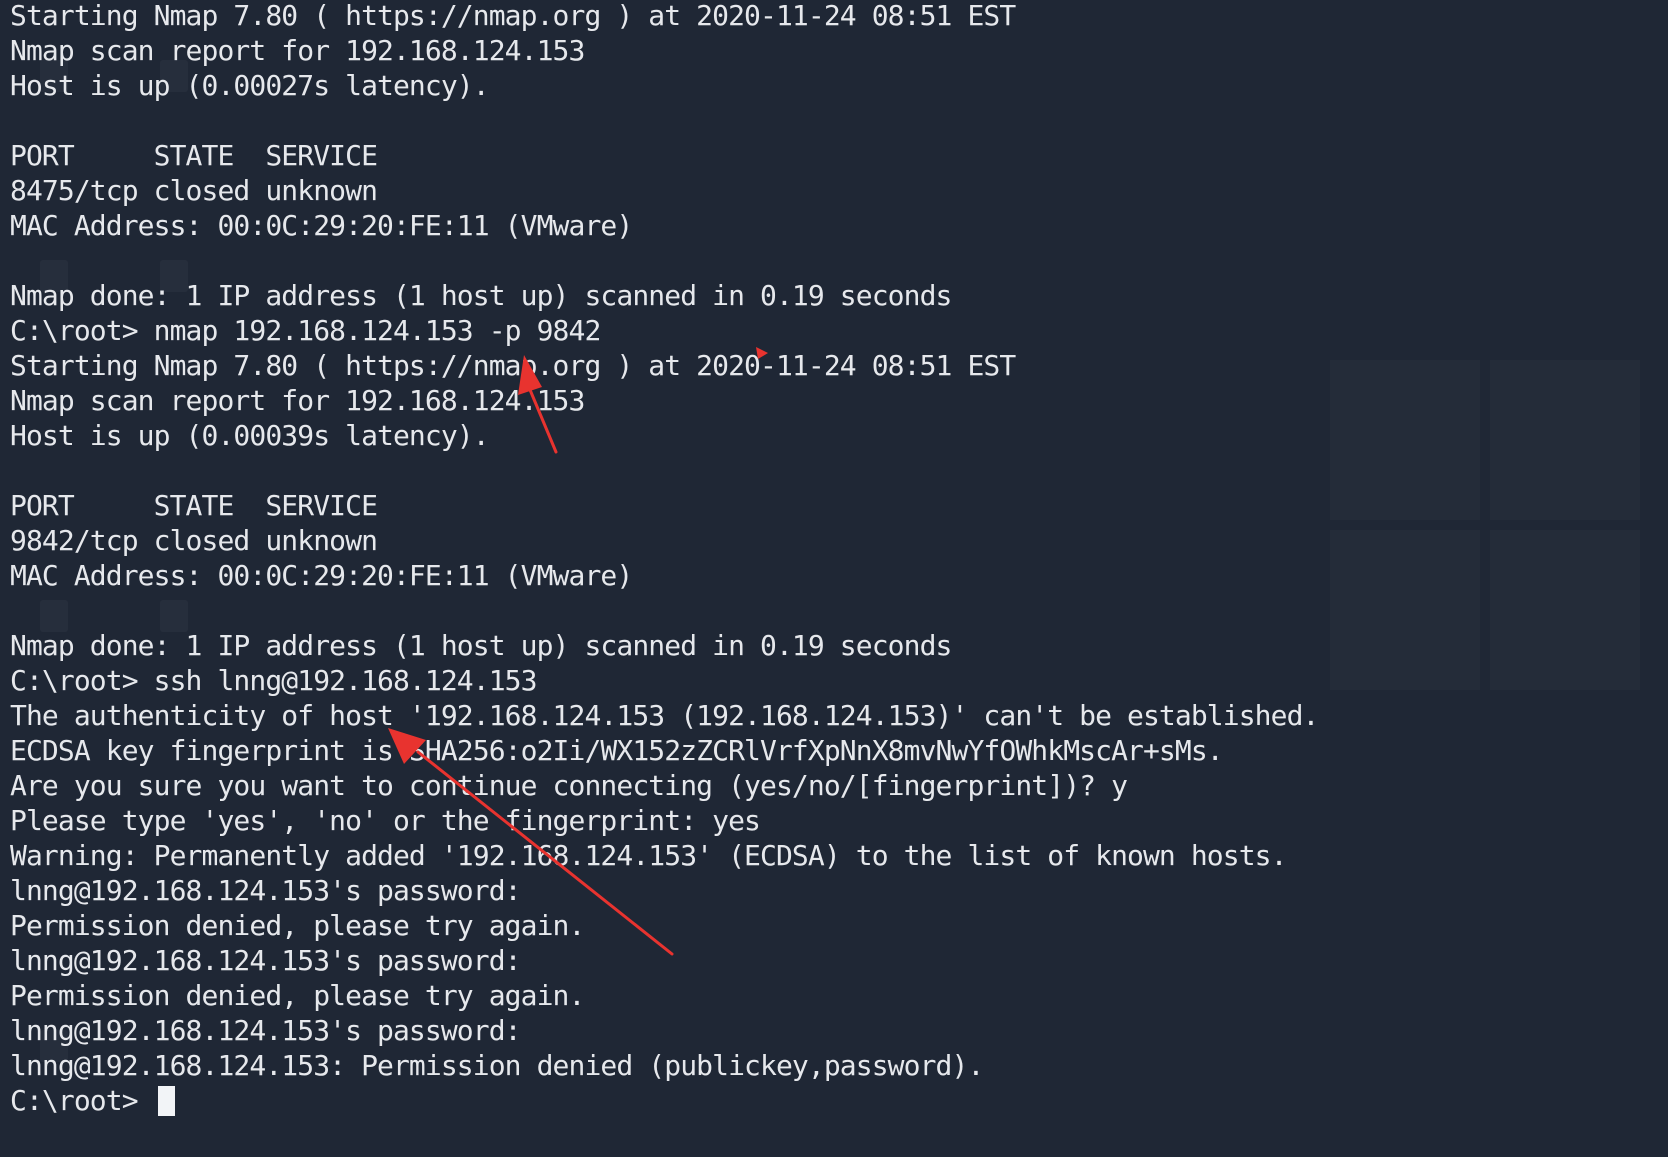  Describe the element at coordinates (578, 651) in the screenshot. I see `annotation-arrows` at that location.